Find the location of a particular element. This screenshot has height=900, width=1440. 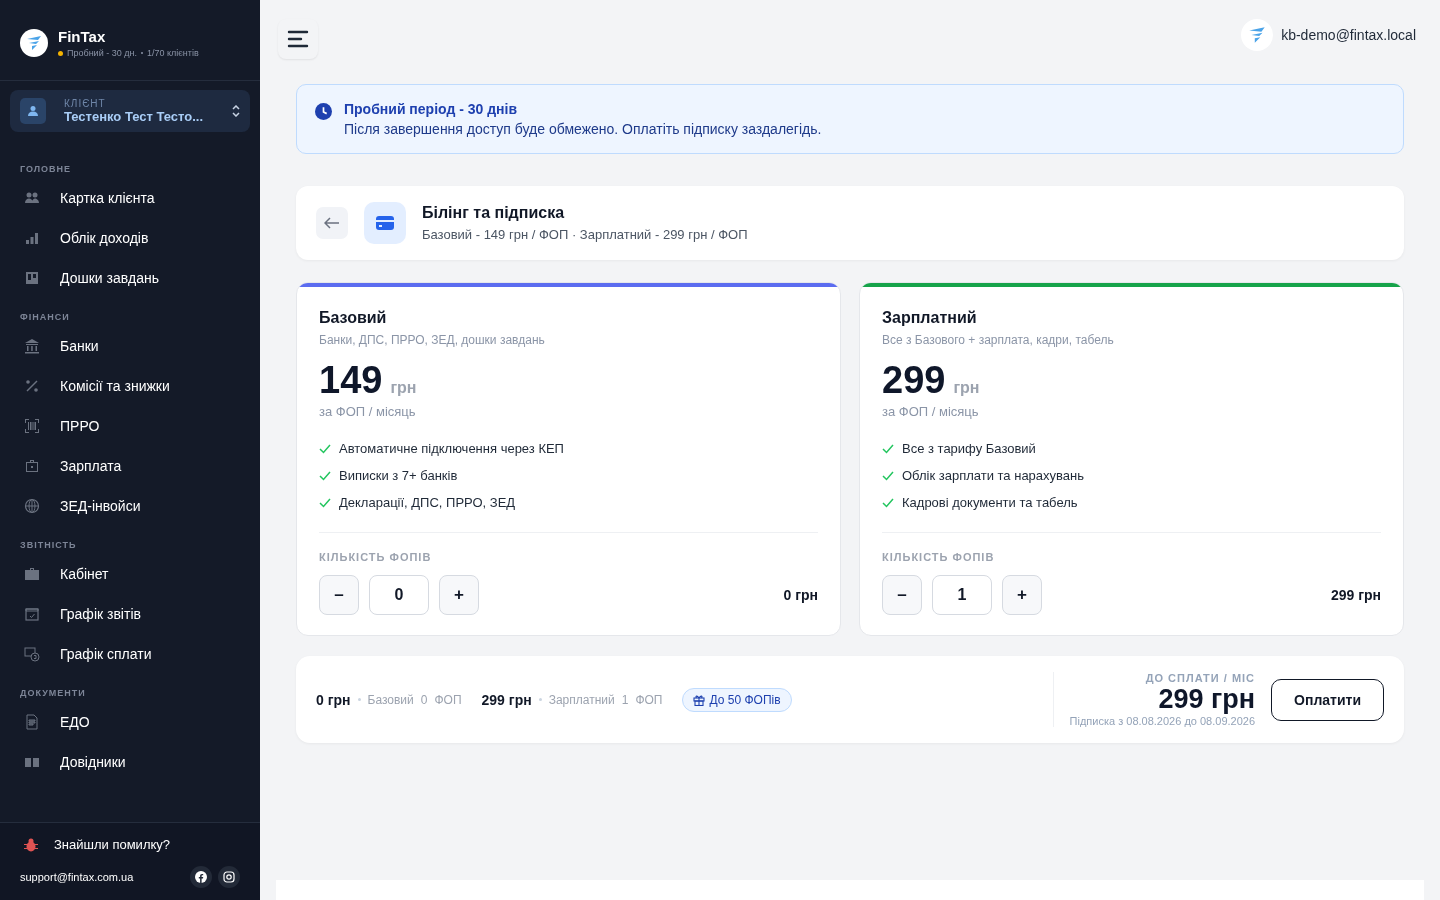

nav-item: Зарплата is located at coordinates (130, 466).